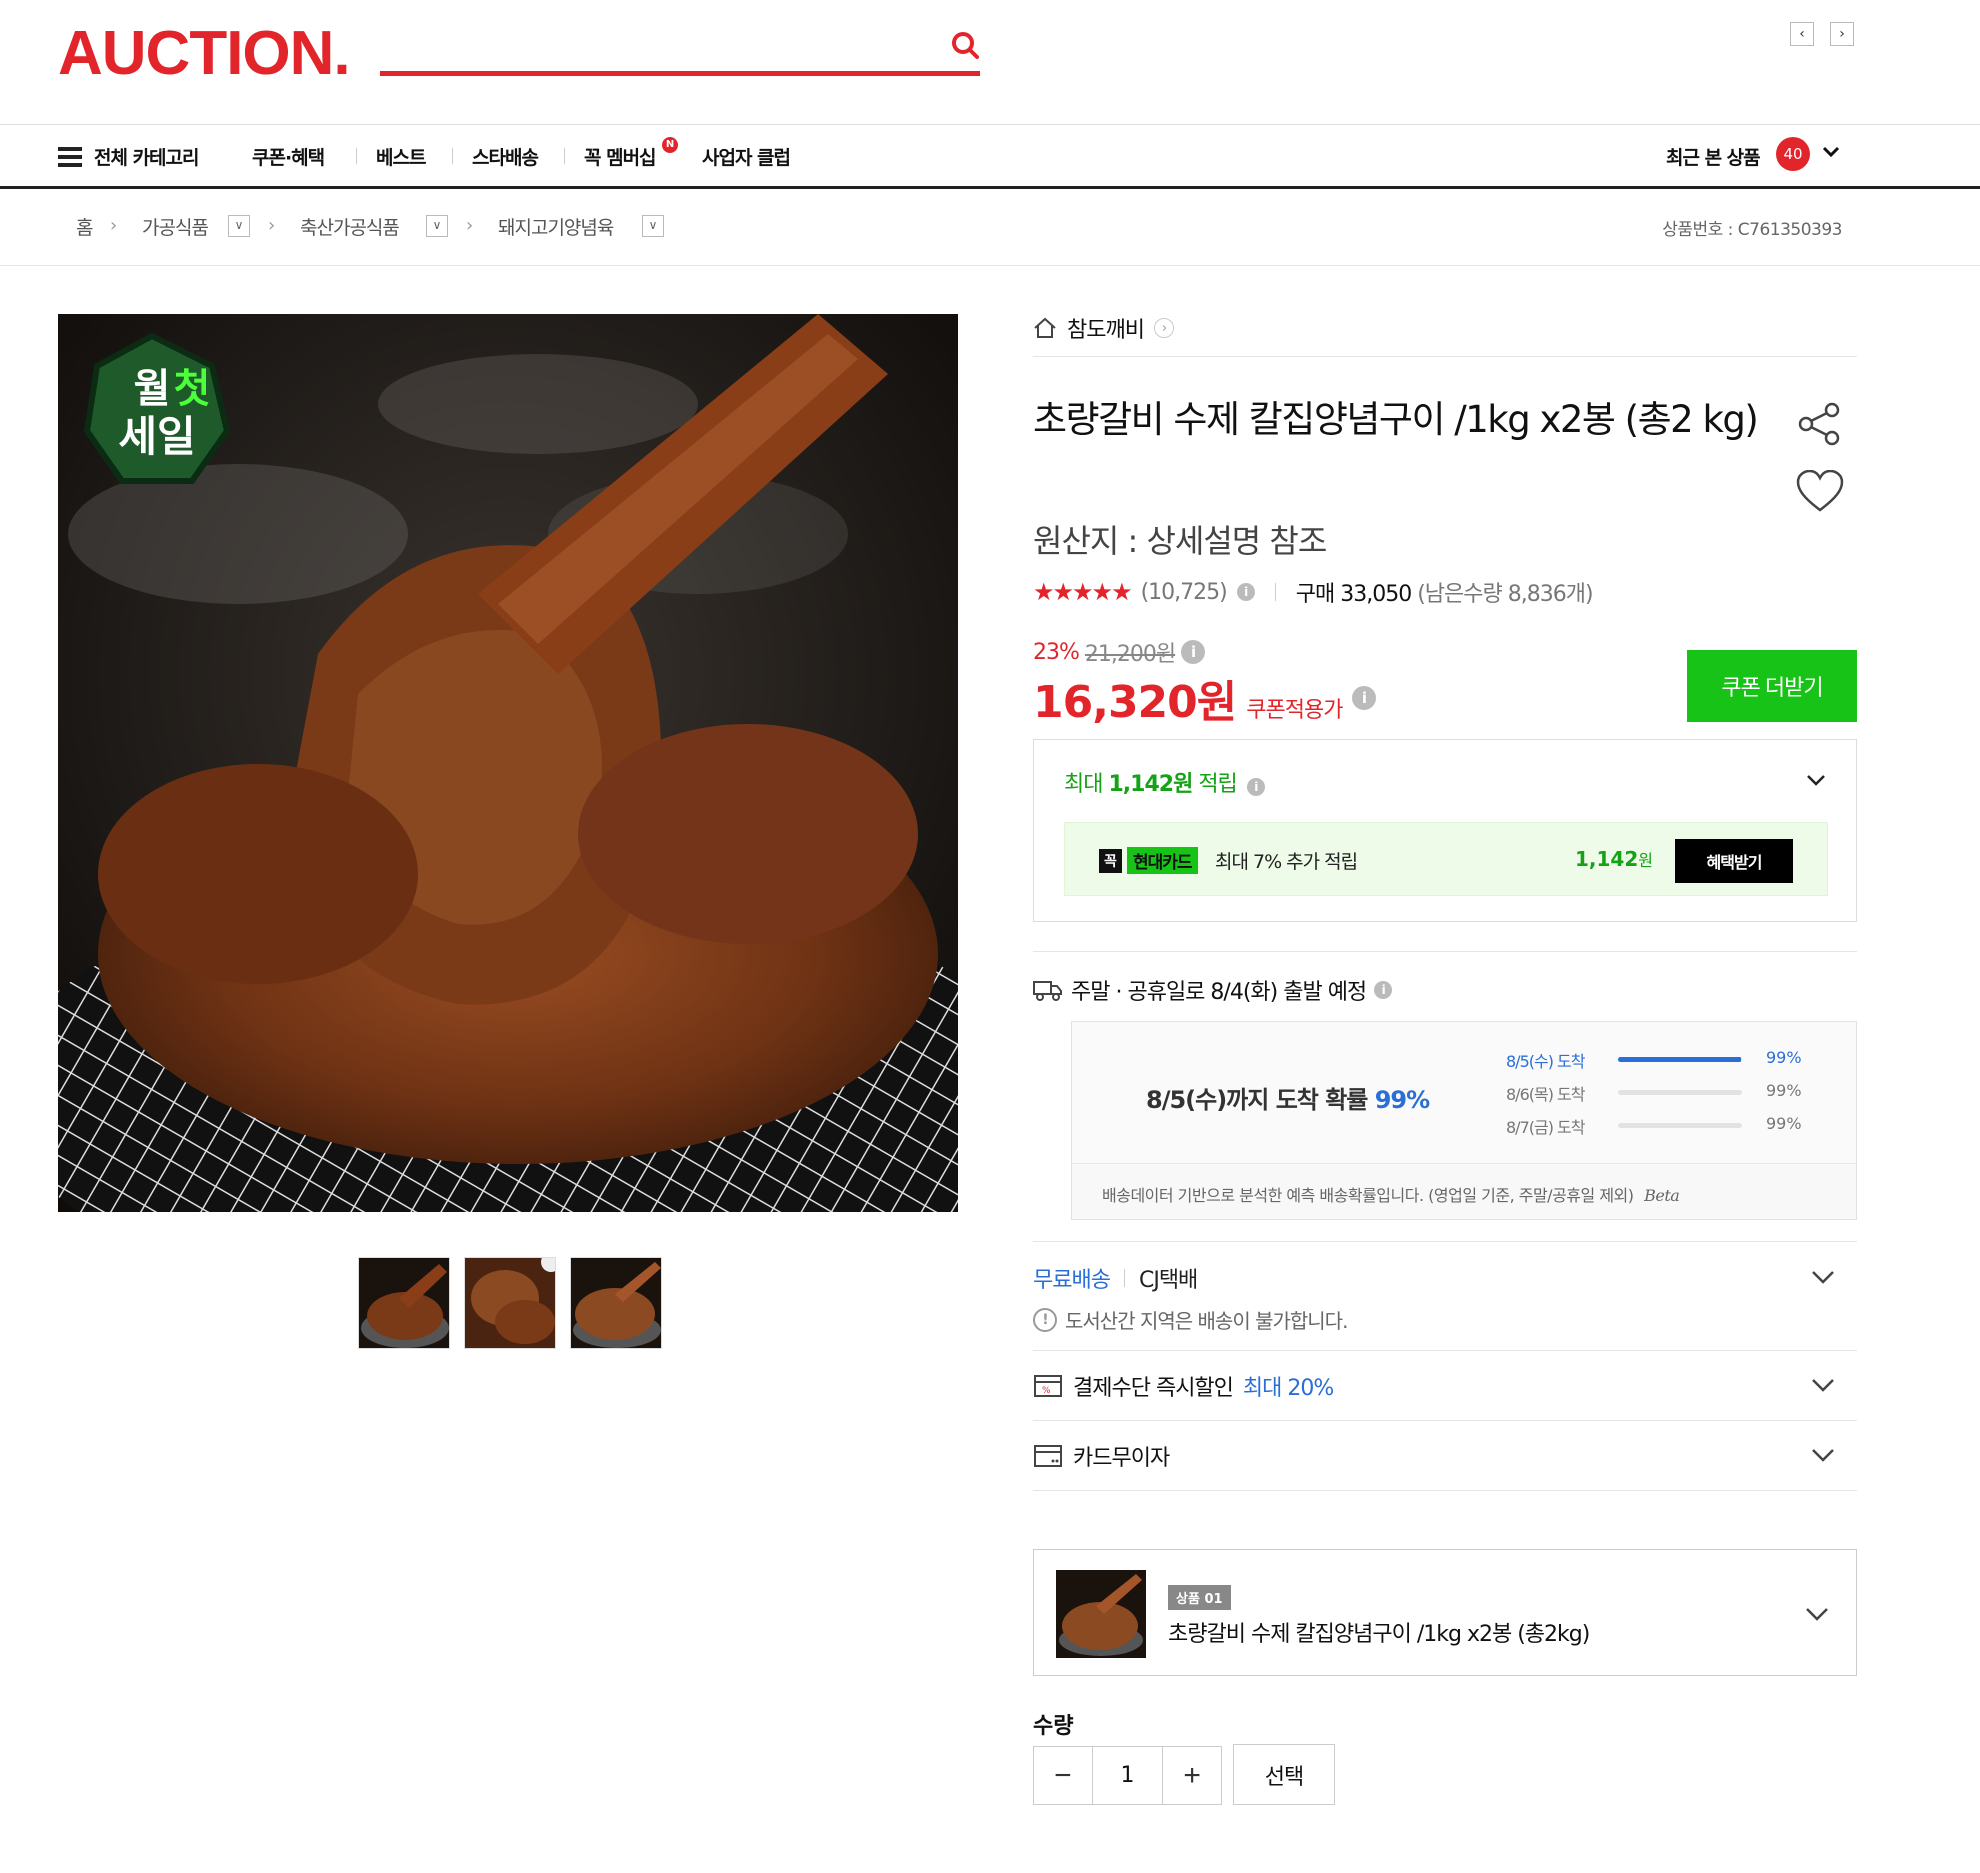  Describe the element at coordinates (1680, 1125) in the screenshot. I see `arrival-row-3-bar` at that location.